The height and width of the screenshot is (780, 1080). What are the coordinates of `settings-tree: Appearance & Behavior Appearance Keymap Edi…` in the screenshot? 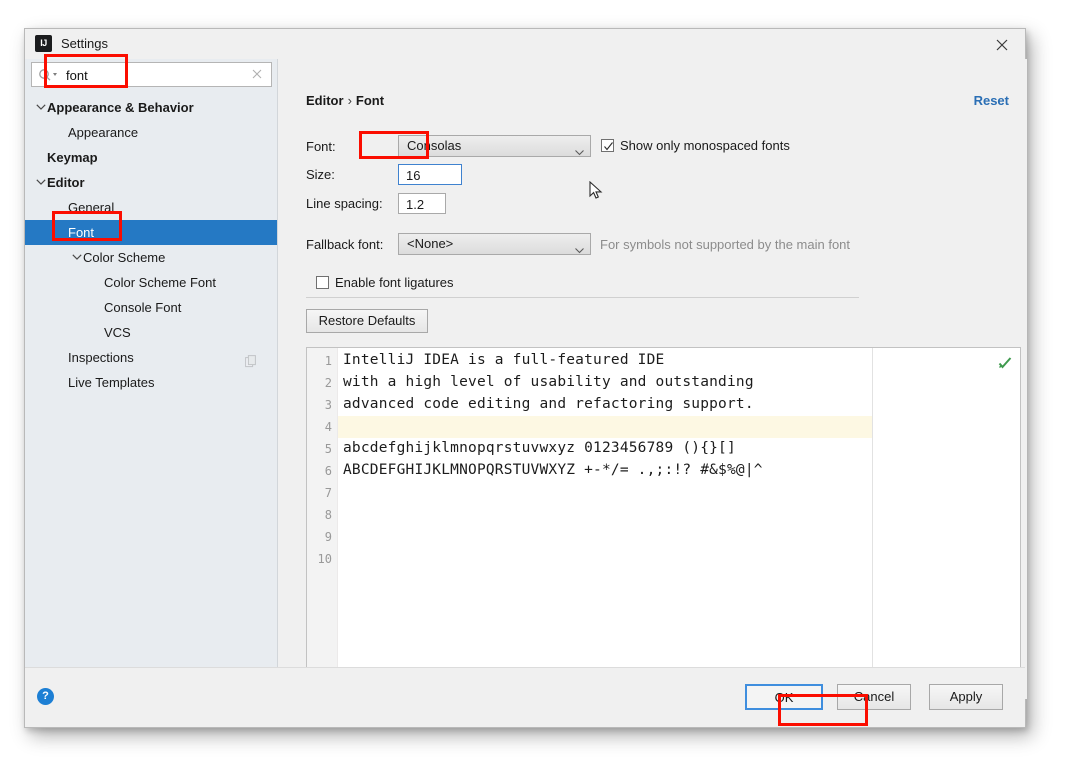 It's located at (151, 245).